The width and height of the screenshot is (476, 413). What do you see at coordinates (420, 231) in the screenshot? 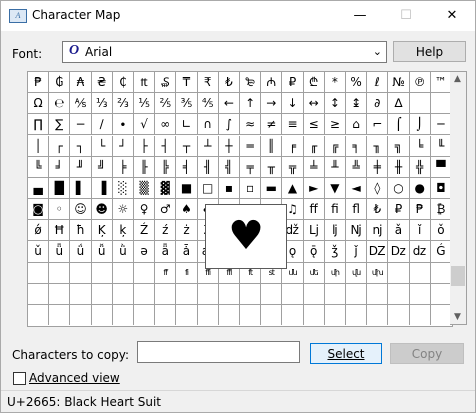
I see `character-cell: ǐ` at bounding box center [420, 231].